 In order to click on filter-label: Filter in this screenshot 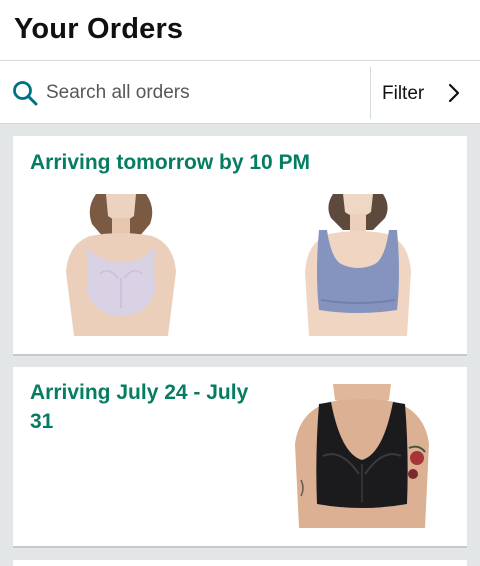, I will do `click(403, 93)`.